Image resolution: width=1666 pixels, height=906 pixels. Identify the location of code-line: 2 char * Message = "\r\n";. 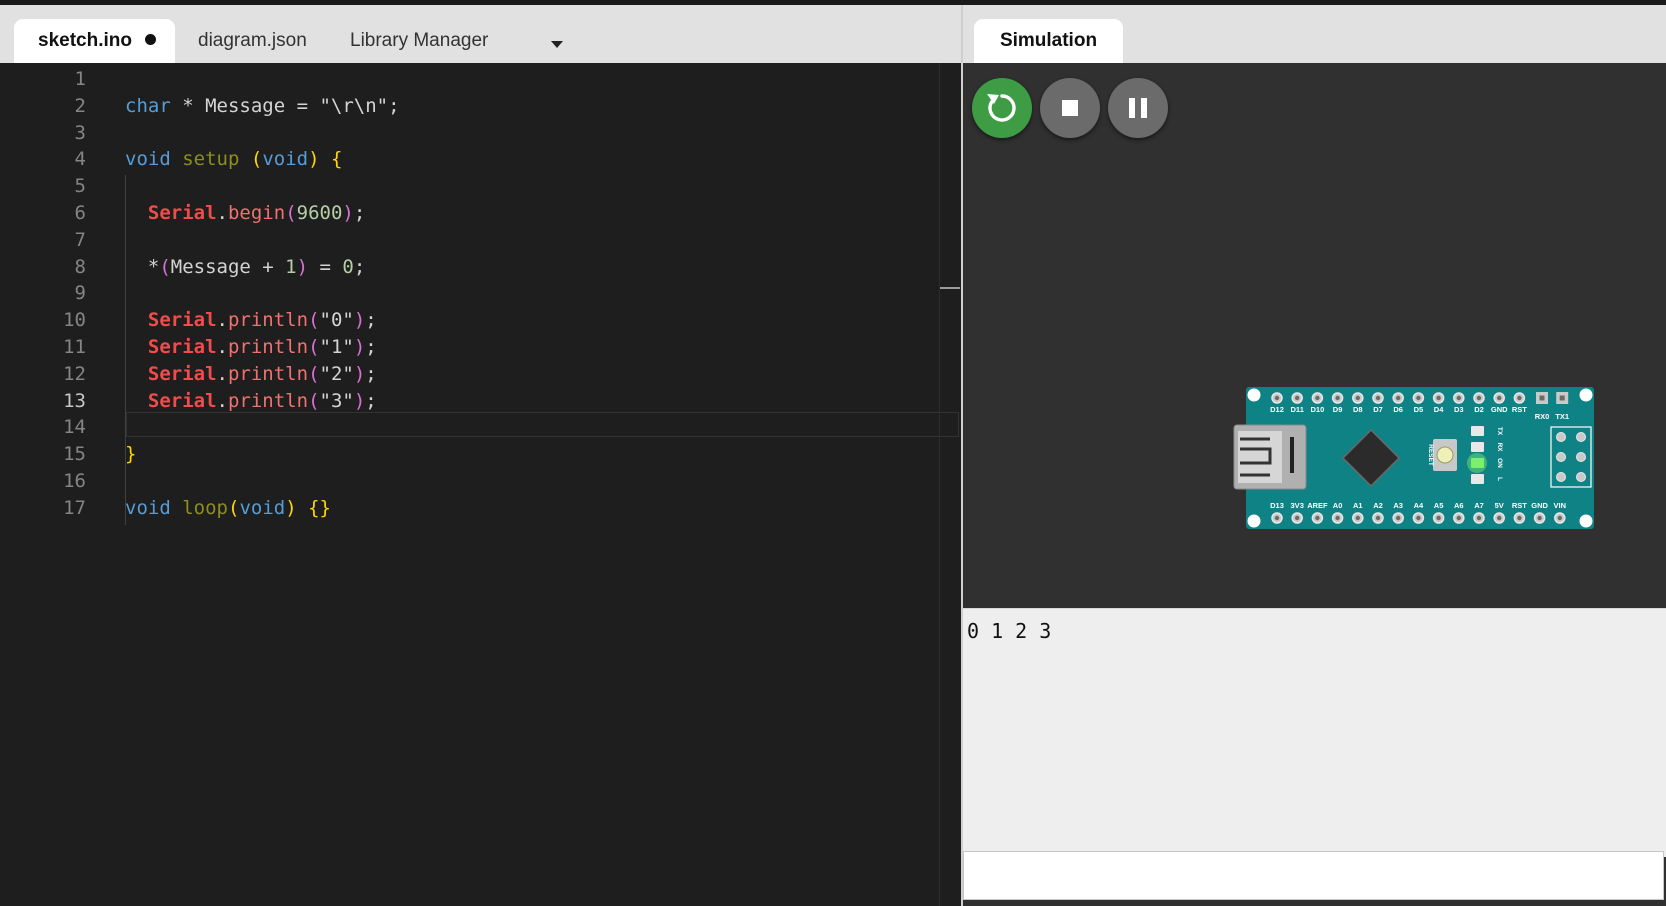
(480, 106).